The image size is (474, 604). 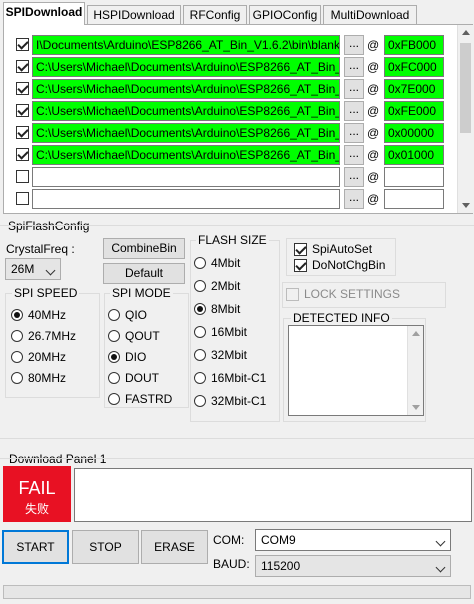 What do you see at coordinates (239, 378) in the screenshot?
I see `flash-size-option: 16Mbit-C1` at bounding box center [239, 378].